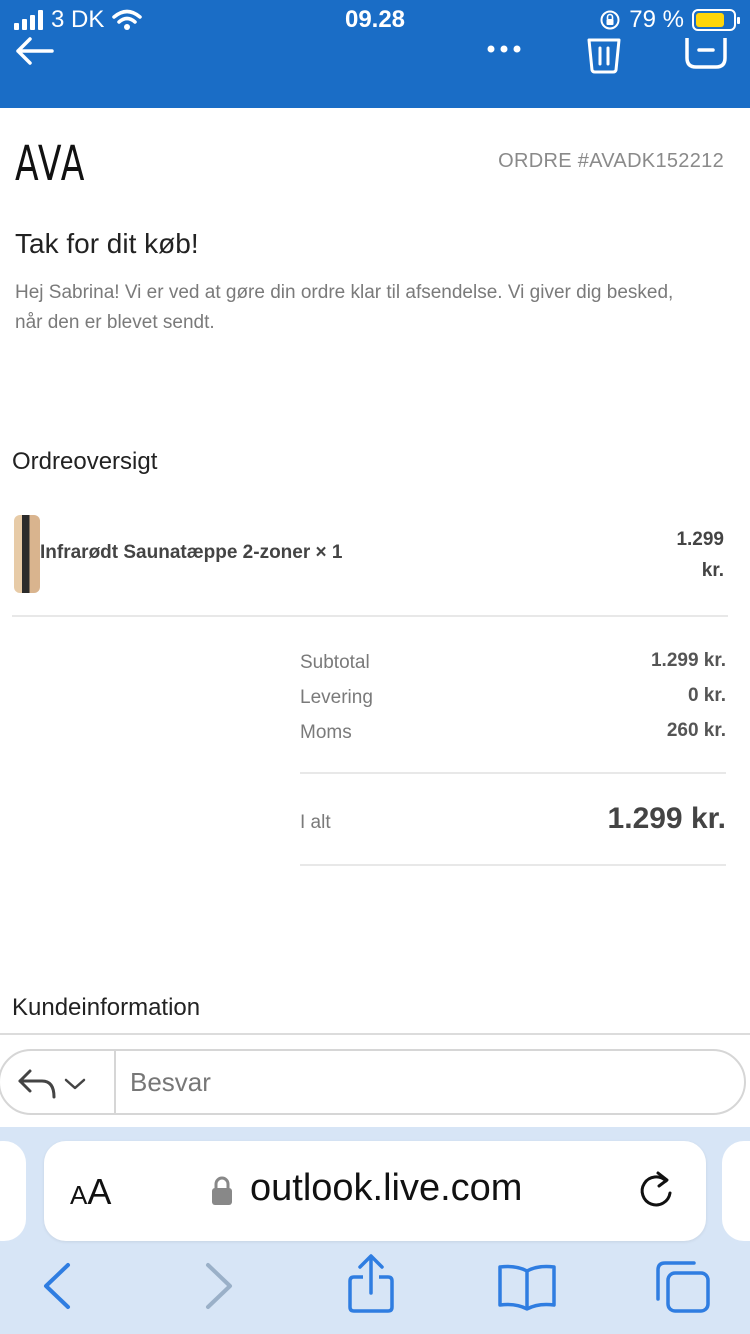 The image size is (750, 1334). I want to click on reply-options-button, so click(64, 1084).